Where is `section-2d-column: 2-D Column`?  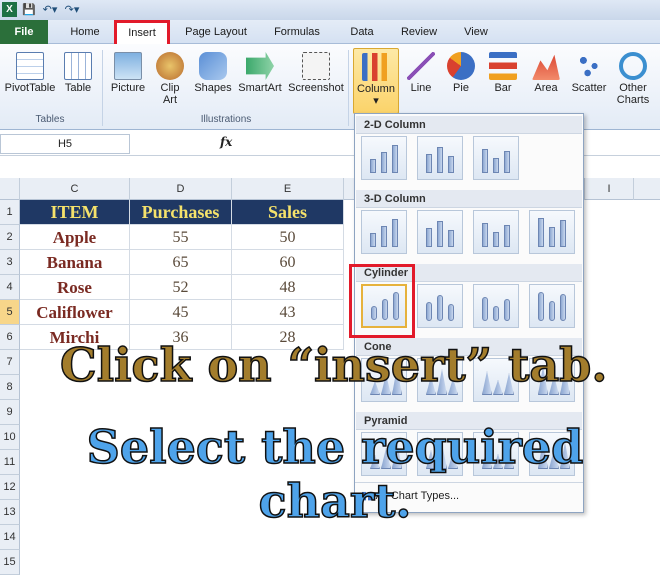 section-2d-column: 2-D Column is located at coordinates (469, 125).